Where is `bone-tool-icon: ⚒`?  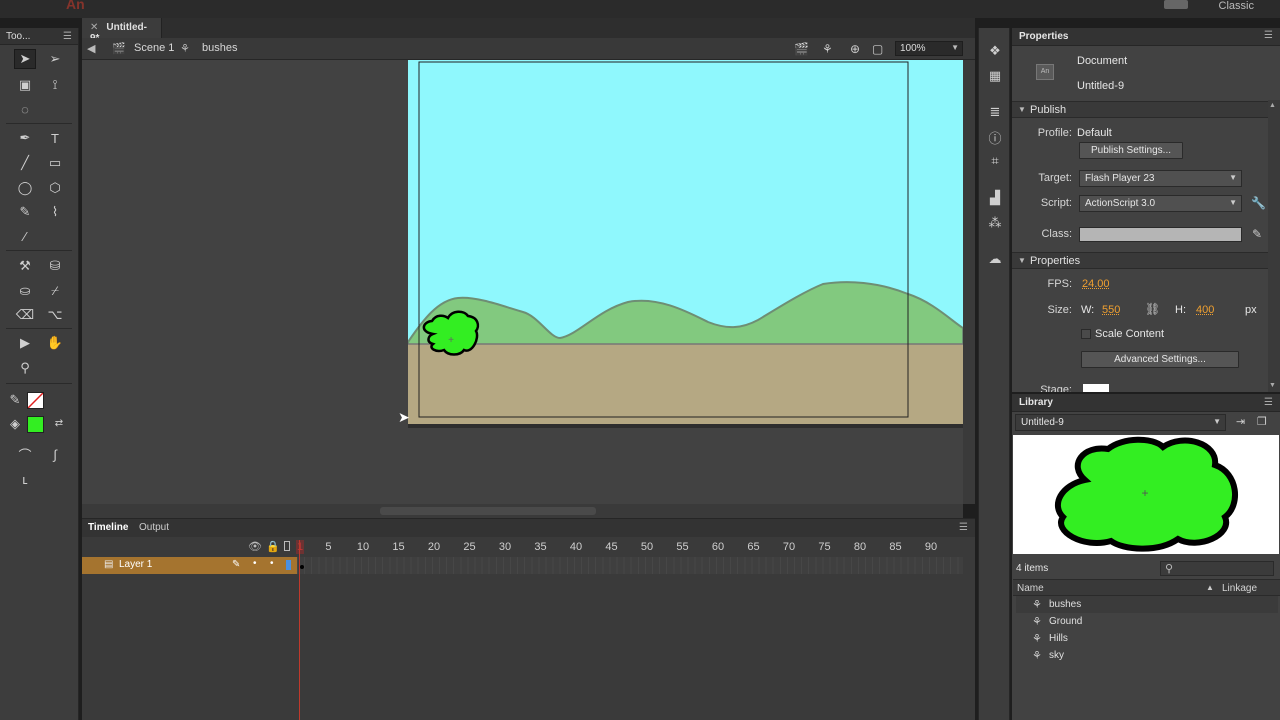 bone-tool-icon: ⚒ is located at coordinates (25, 266).